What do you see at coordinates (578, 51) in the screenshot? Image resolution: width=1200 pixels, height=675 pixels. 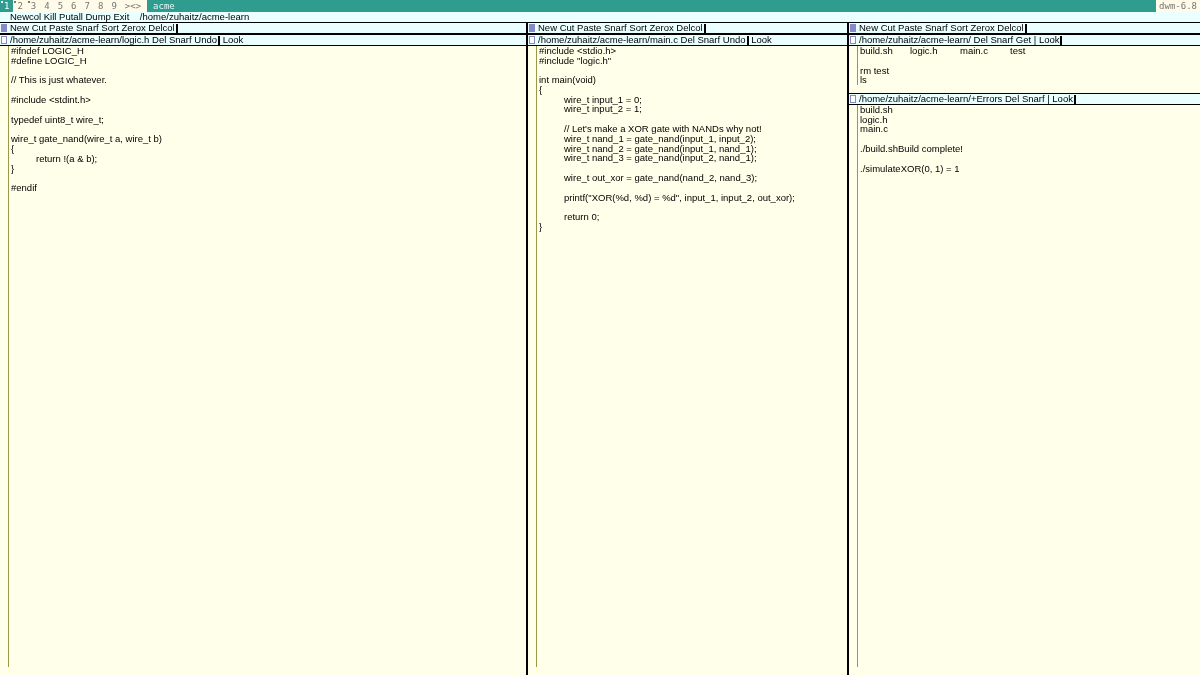 I see `code-line: #include <stdio.h>` at bounding box center [578, 51].